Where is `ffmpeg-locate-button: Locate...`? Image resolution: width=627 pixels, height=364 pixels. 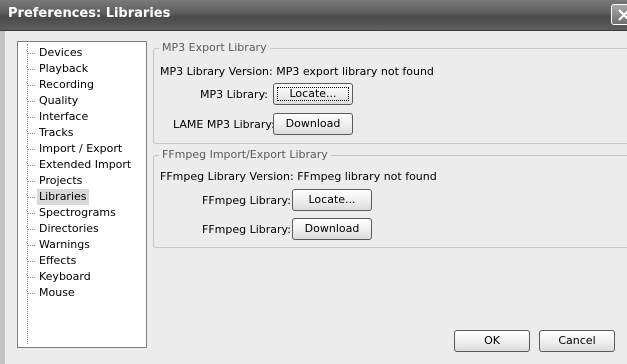 ffmpeg-locate-button: Locate... is located at coordinates (332, 200).